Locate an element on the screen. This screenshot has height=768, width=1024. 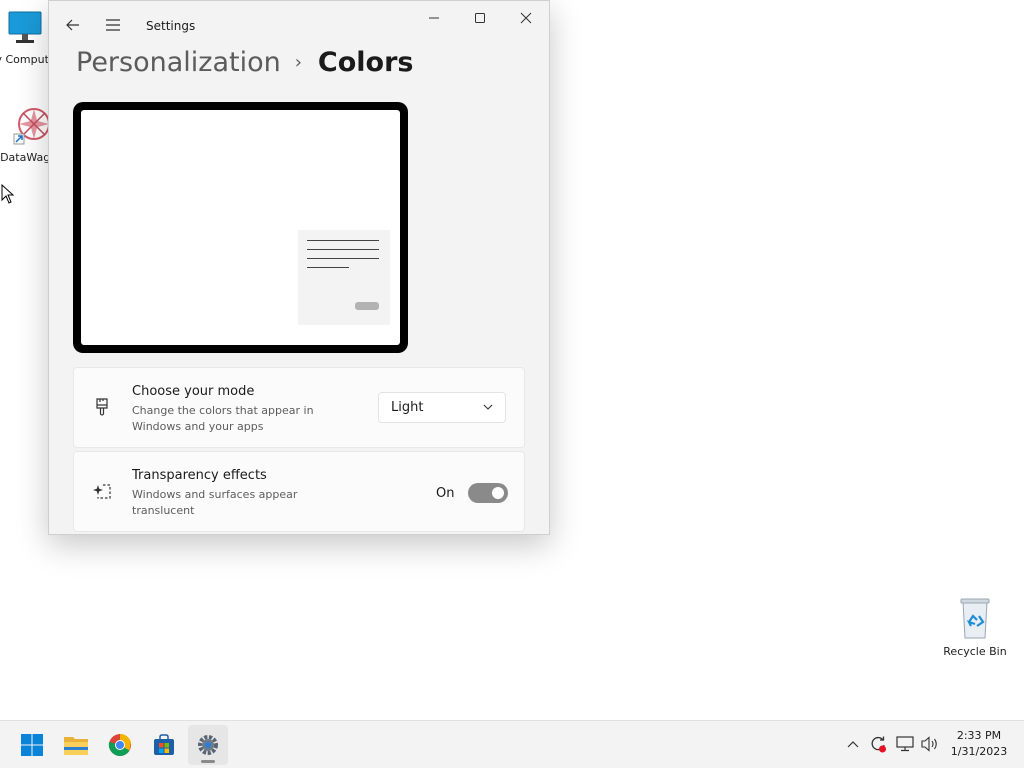
minimize-icon is located at coordinates (434, 18).